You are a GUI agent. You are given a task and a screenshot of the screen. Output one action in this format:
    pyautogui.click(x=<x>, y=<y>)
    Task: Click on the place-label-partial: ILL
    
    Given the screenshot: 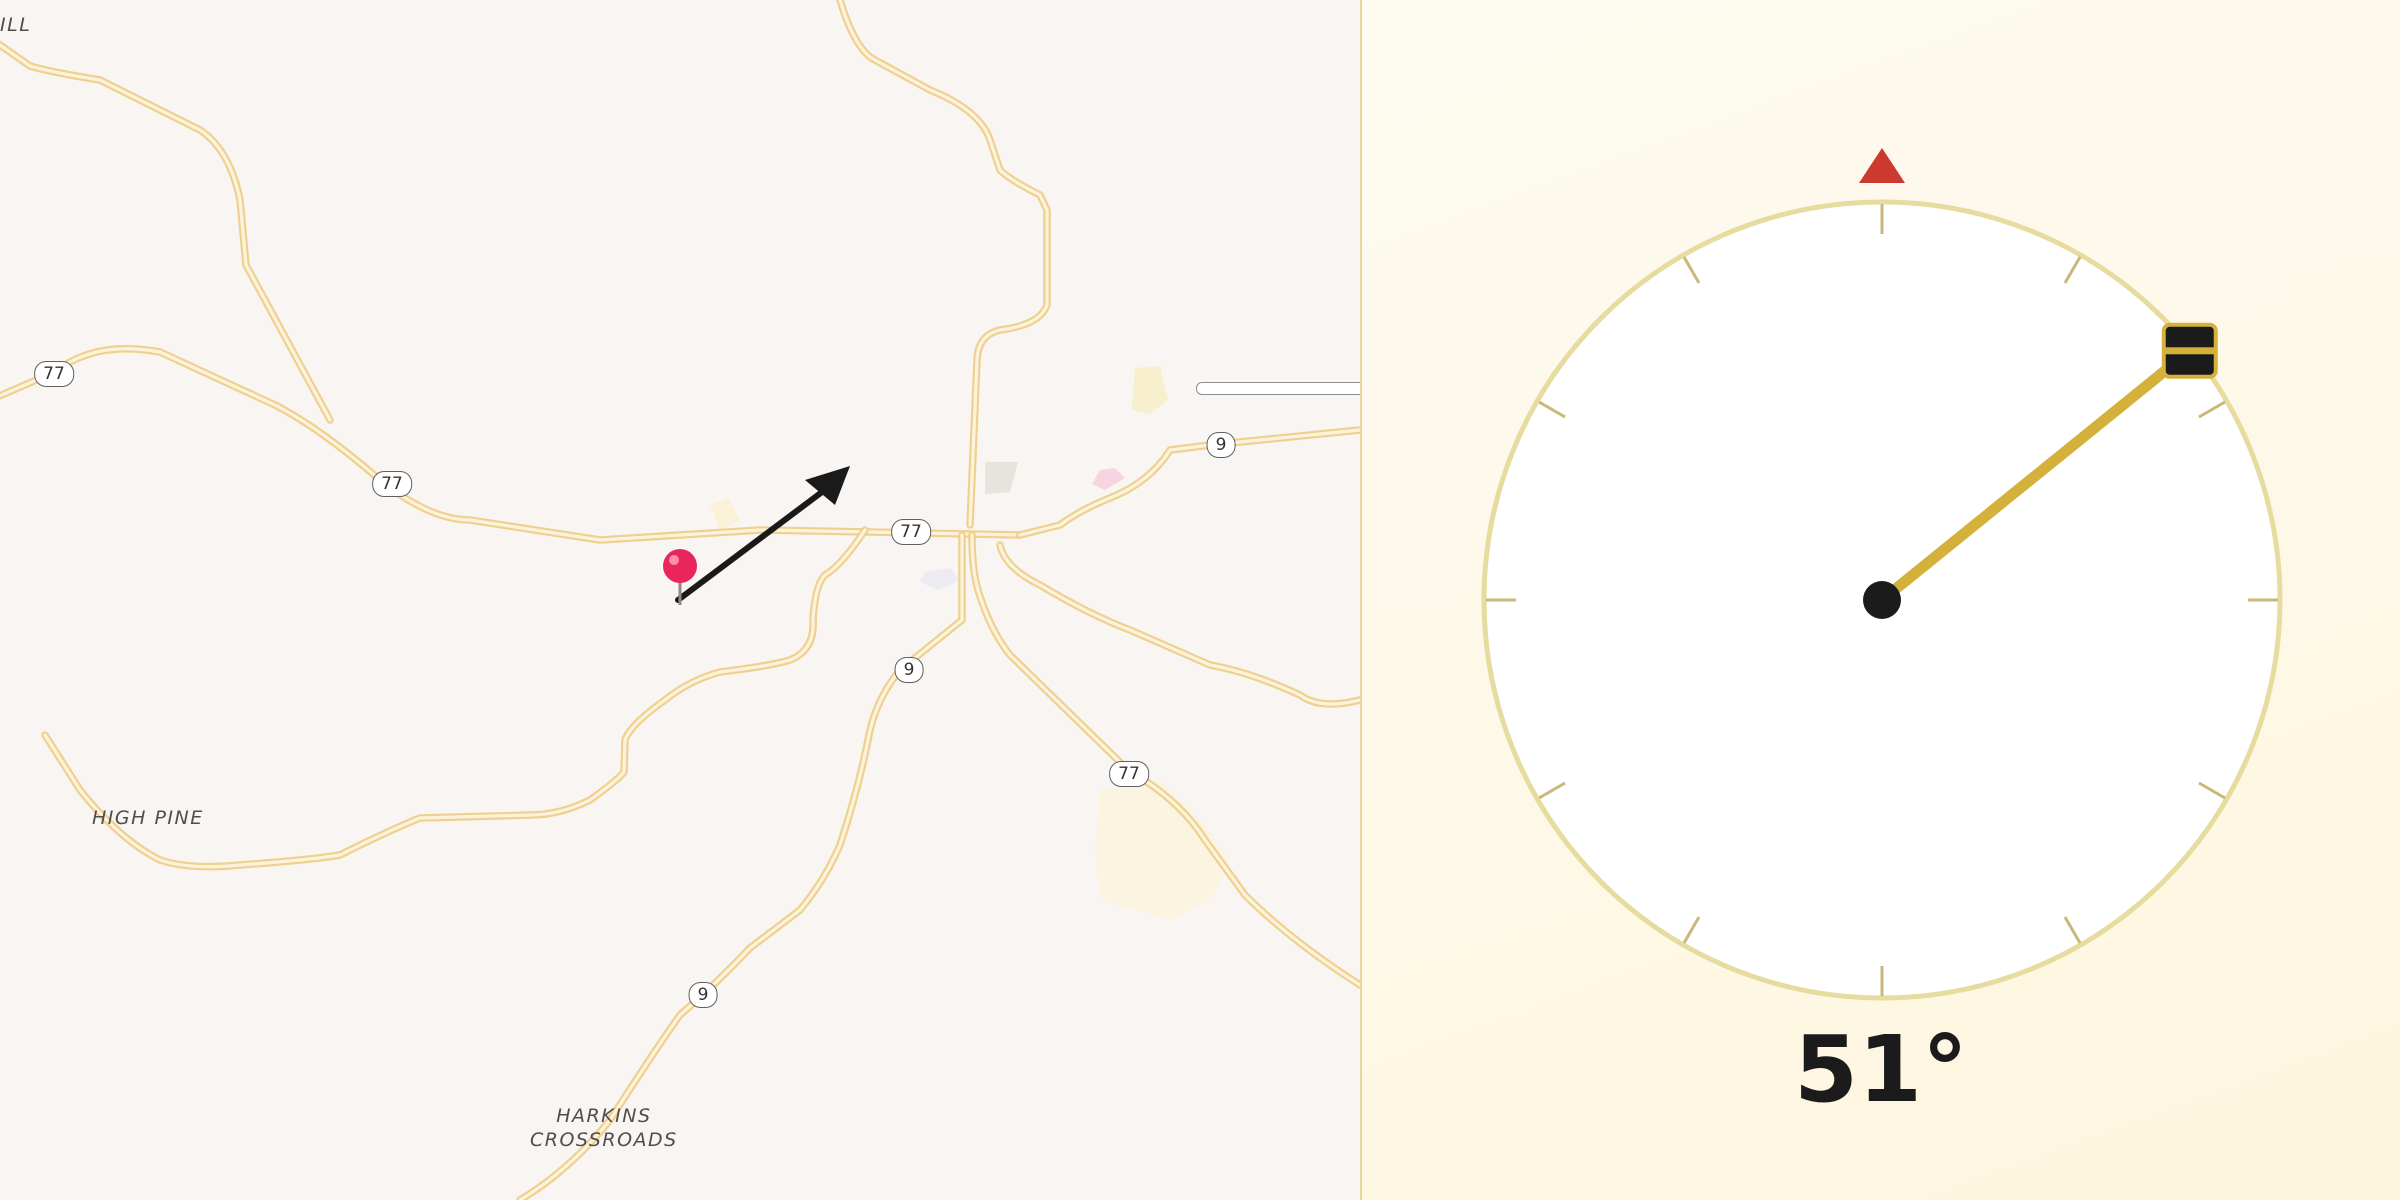 What is the action you would take?
    pyautogui.click(x=16, y=25)
    